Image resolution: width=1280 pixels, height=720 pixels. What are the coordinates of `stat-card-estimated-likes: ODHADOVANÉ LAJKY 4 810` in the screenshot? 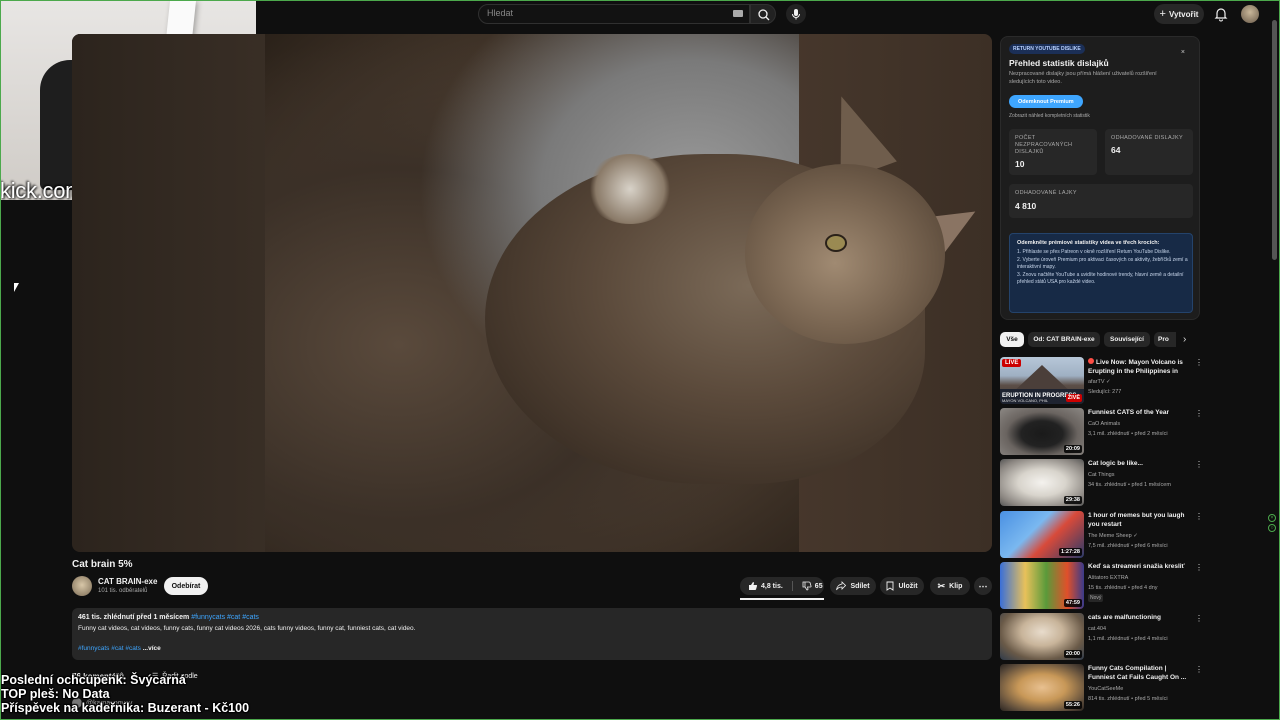 It's located at (1101, 201).